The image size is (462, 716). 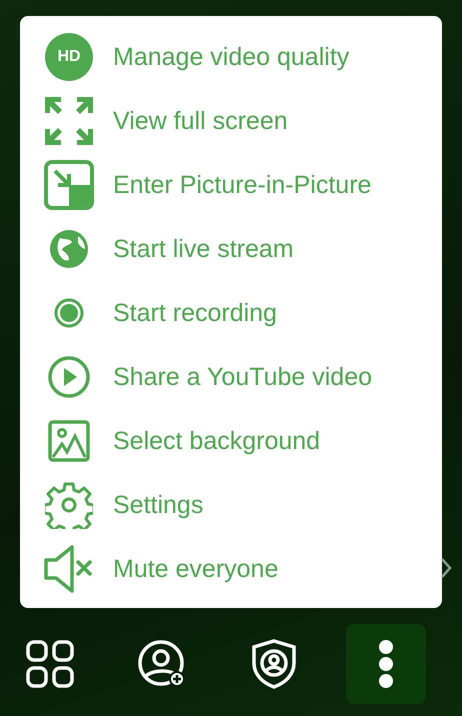 What do you see at coordinates (69, 249) in the screenshot?
I see `globe-icon` at bounding box center [69, 249].